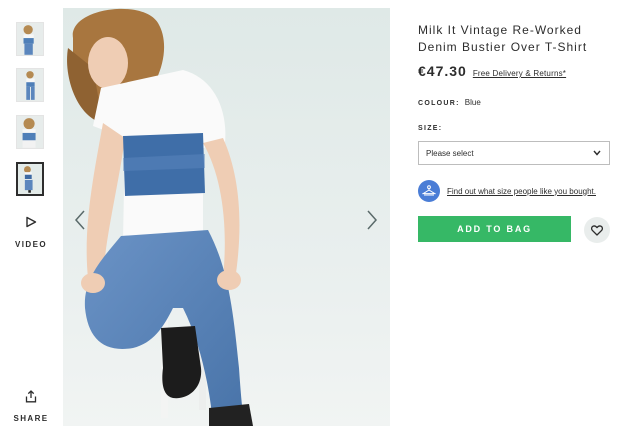 The image size is (640, 438). I want to click on save-for-later-button, so click(597, 230).